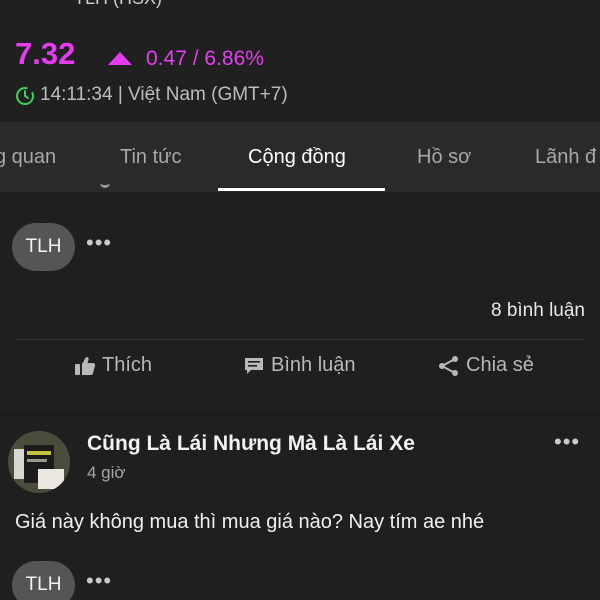 This screenshot has width=600, height=600. What do you see at coordinates (106, 472) in the screenshot?
I see `post-time: 4 giờ` at bounding box center [106, 472].